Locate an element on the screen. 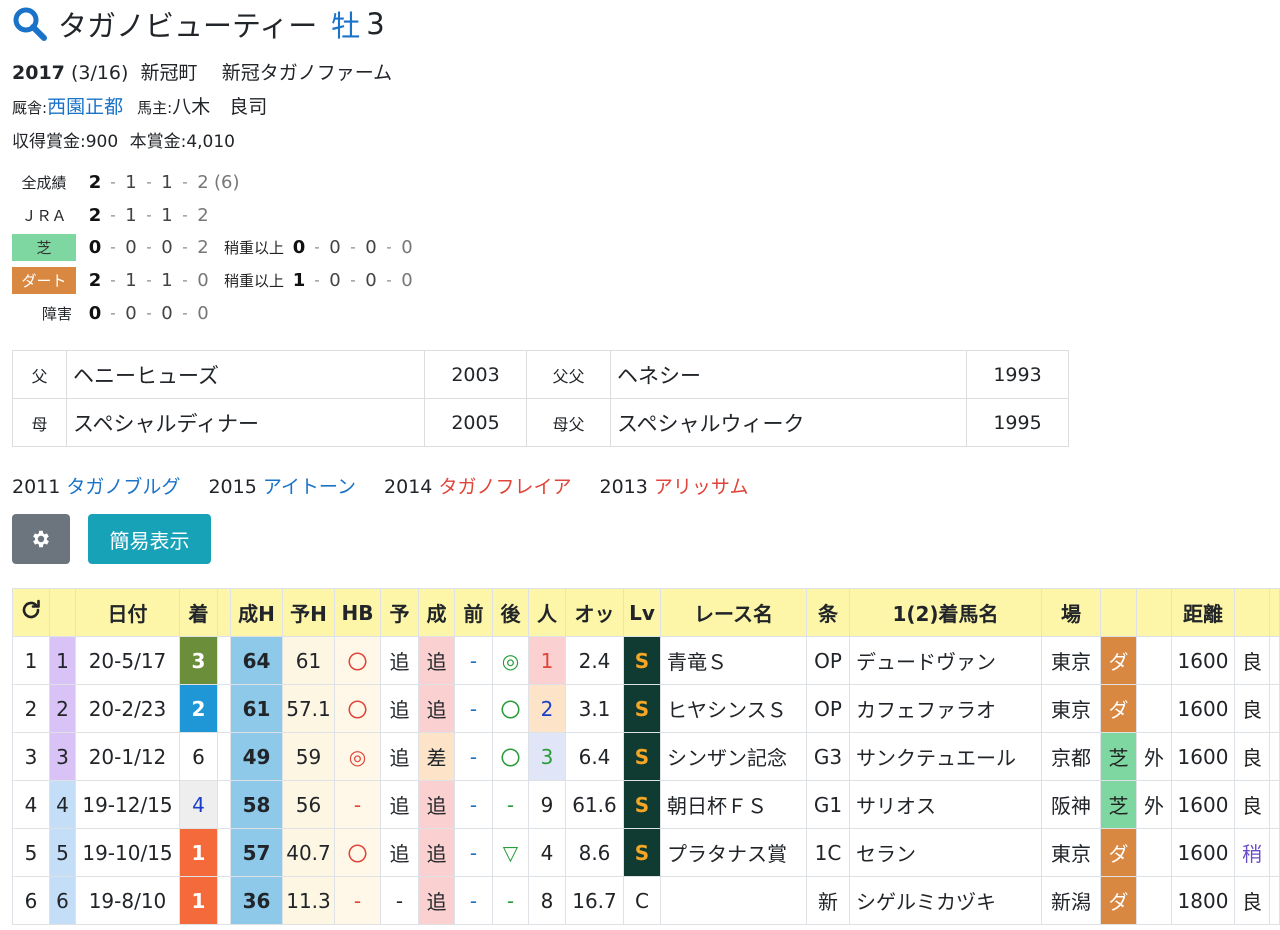 This screenshot has height=930, width=1280. header-side is located at coordinates (1154, 612).